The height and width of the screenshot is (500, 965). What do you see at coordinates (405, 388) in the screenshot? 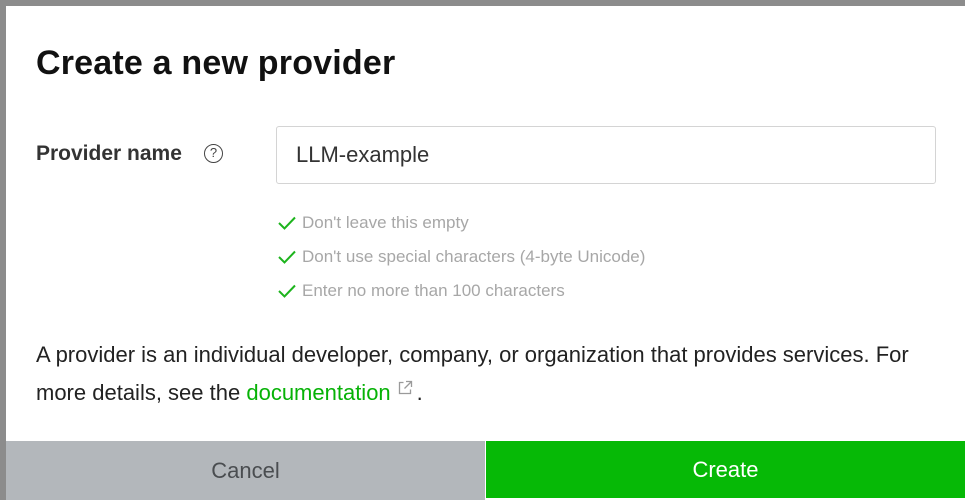
I see `external-link-icon` at bounding box center [405, 388].